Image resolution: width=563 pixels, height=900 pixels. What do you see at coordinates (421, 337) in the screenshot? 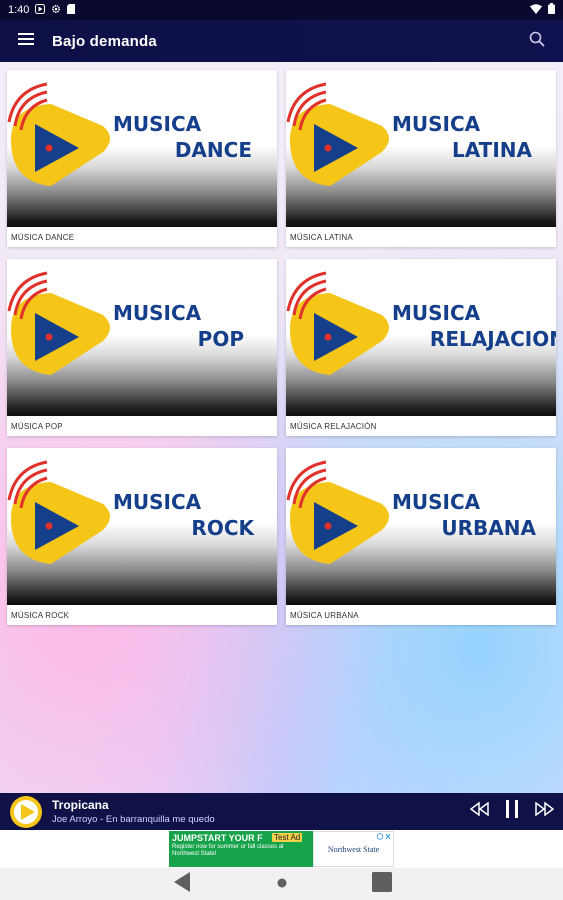
I see `category-thumbnail: MUSICA RELAJACION` at bounding box center [421, 337].